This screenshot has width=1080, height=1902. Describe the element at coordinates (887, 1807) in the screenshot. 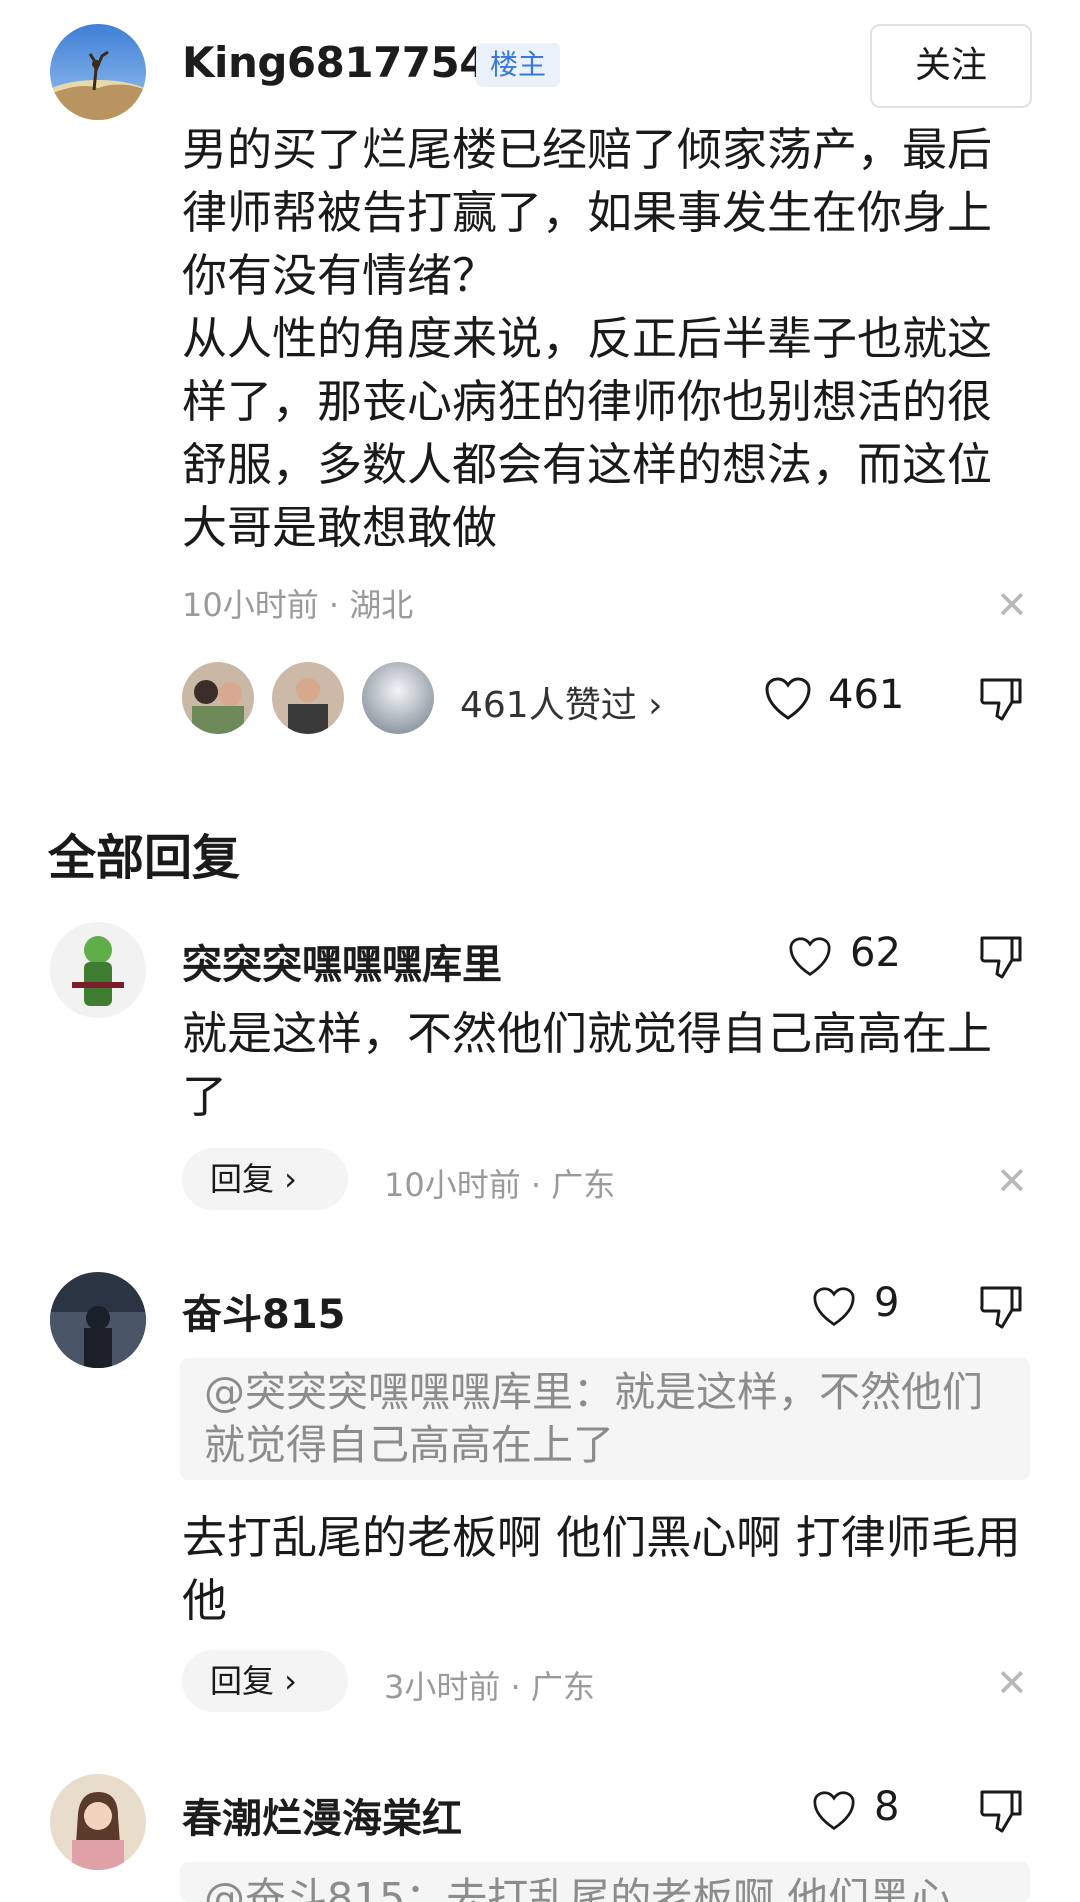

I see `like-count: 8` at that location.